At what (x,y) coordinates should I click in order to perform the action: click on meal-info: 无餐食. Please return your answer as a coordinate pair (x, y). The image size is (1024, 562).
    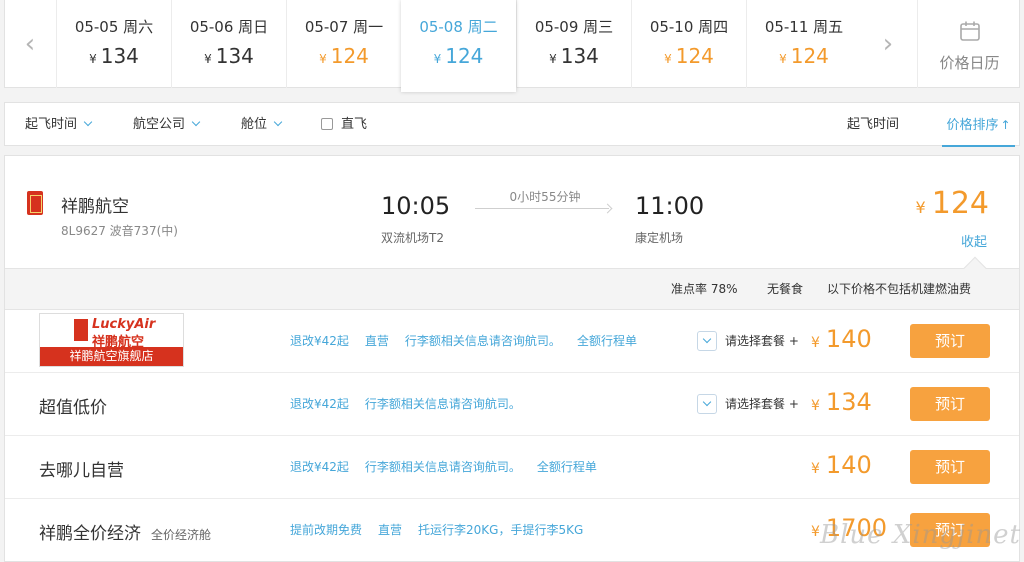
    Looking at the image, I should click on (785, 289).